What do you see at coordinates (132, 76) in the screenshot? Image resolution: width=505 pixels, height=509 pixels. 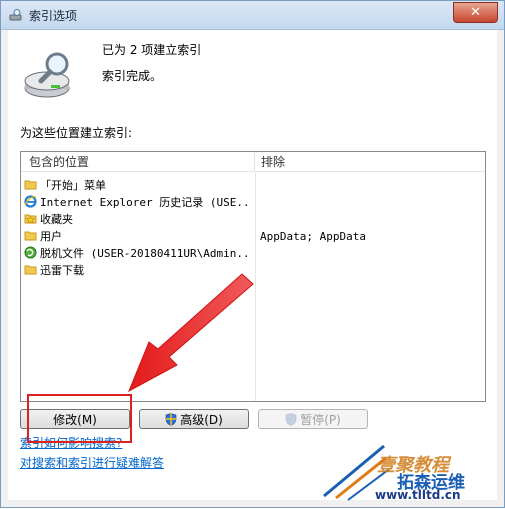 I see `index-status-text: 索引完成。` at bounding box center [132, 76].